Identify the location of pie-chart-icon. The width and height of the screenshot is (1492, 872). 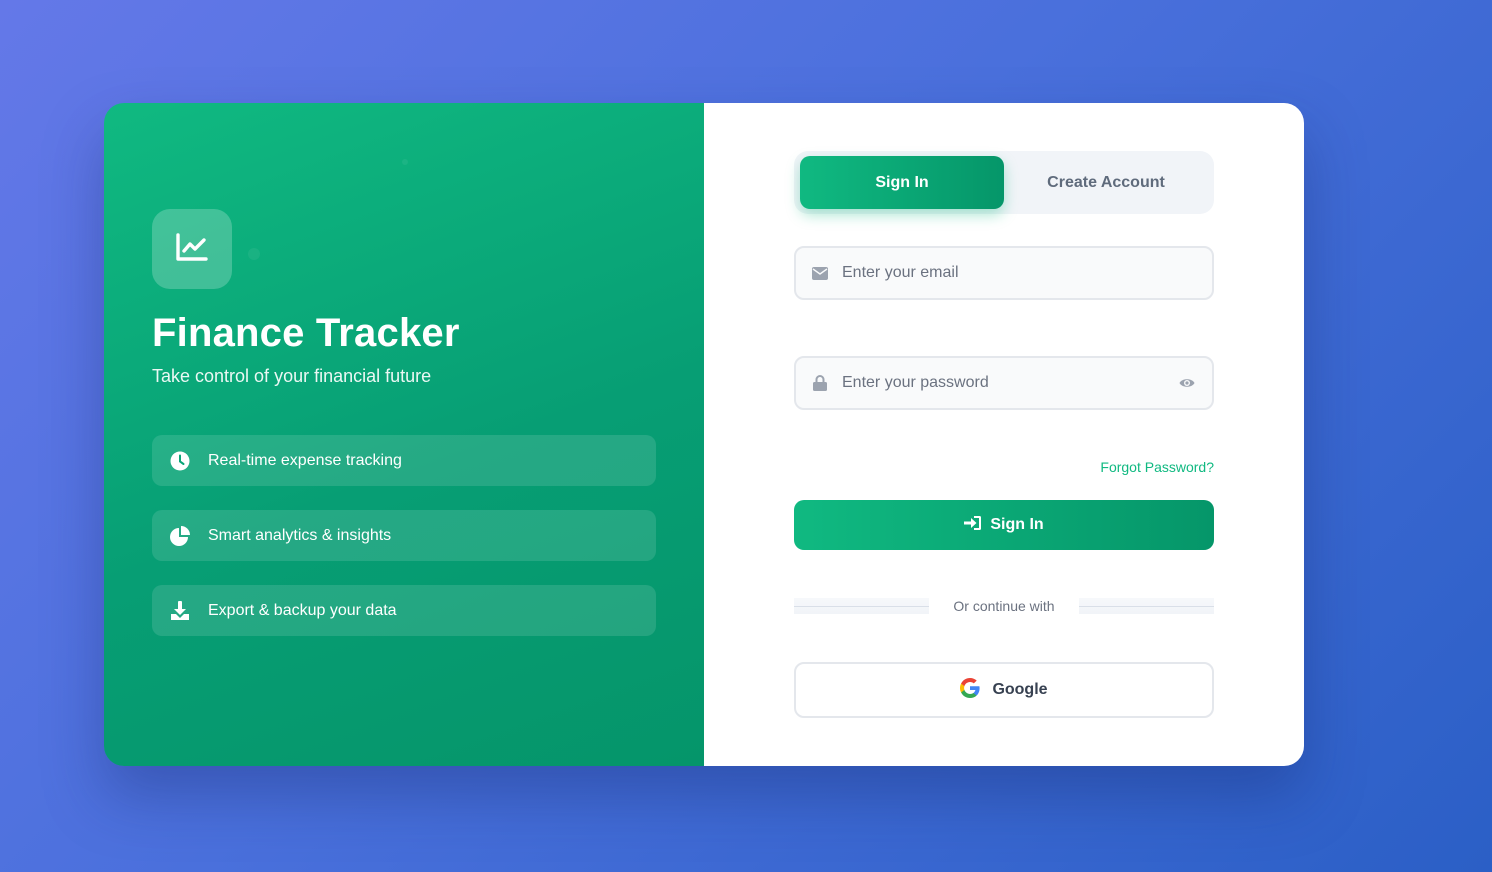
(180, 536).